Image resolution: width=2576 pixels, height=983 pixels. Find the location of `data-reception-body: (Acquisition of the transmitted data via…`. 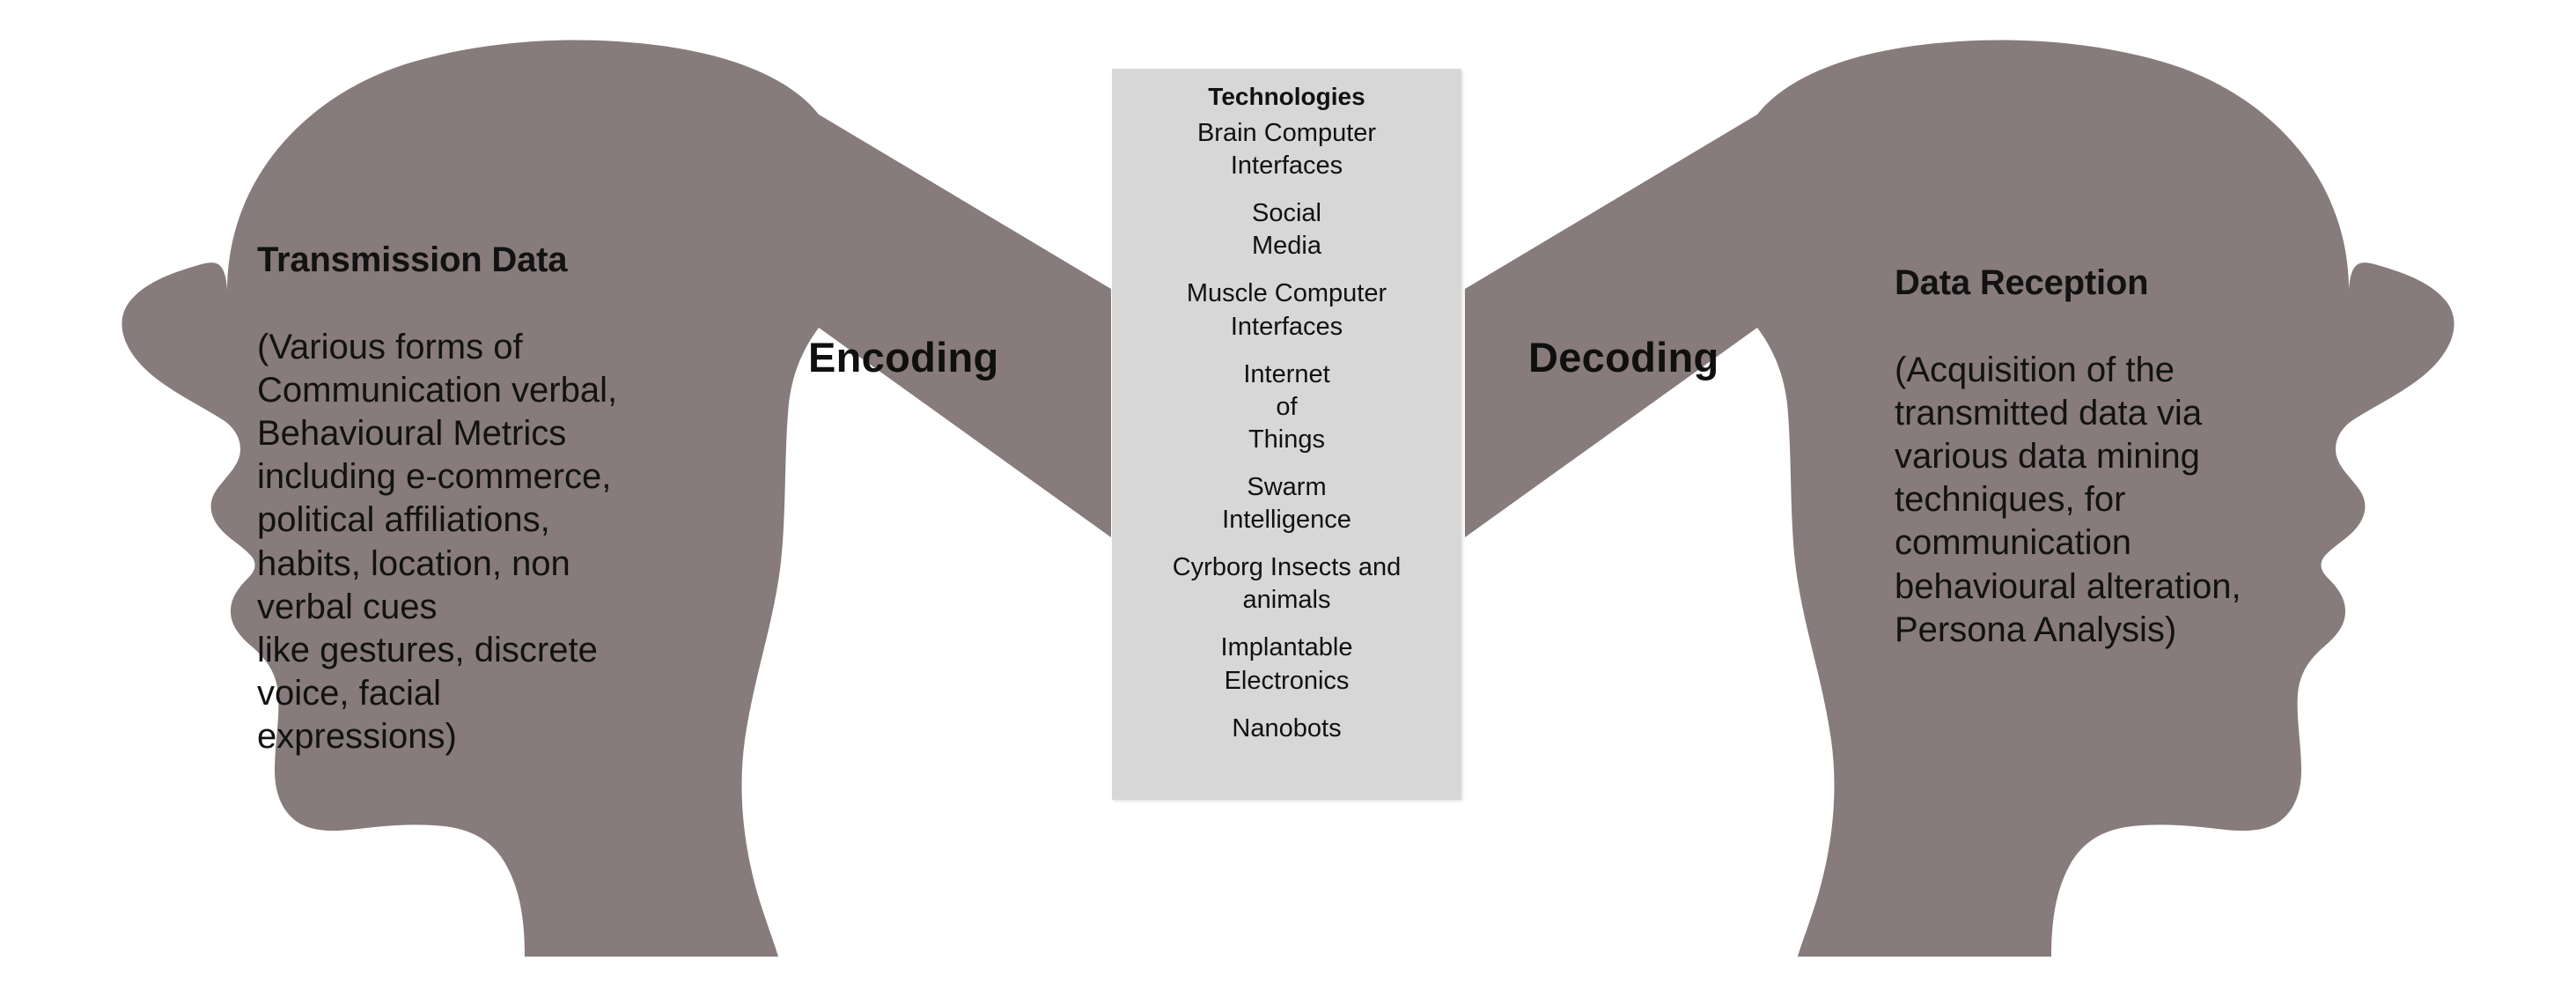

data-reception-body: (Acquisition of the transmitted data via… is located at coordinates (2068, 499).